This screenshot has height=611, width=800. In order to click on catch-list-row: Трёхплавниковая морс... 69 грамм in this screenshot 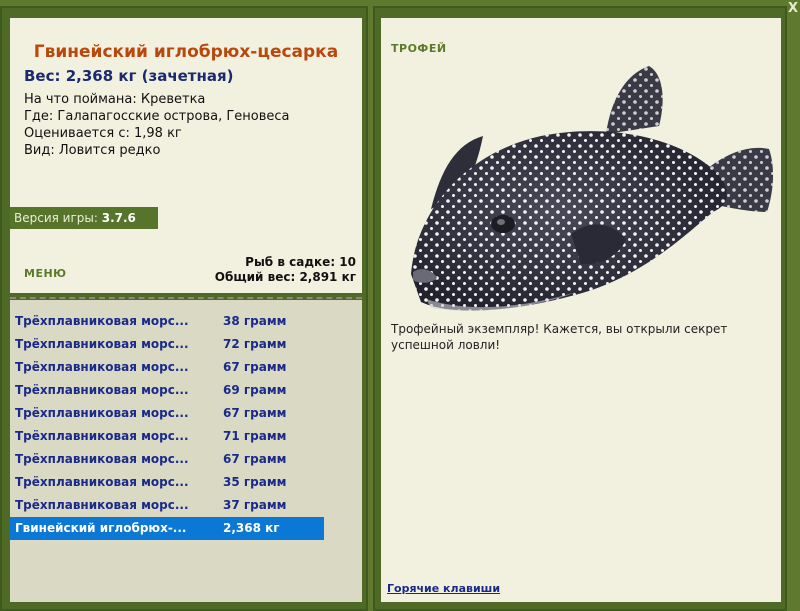, I will do `click(186, 390)`.